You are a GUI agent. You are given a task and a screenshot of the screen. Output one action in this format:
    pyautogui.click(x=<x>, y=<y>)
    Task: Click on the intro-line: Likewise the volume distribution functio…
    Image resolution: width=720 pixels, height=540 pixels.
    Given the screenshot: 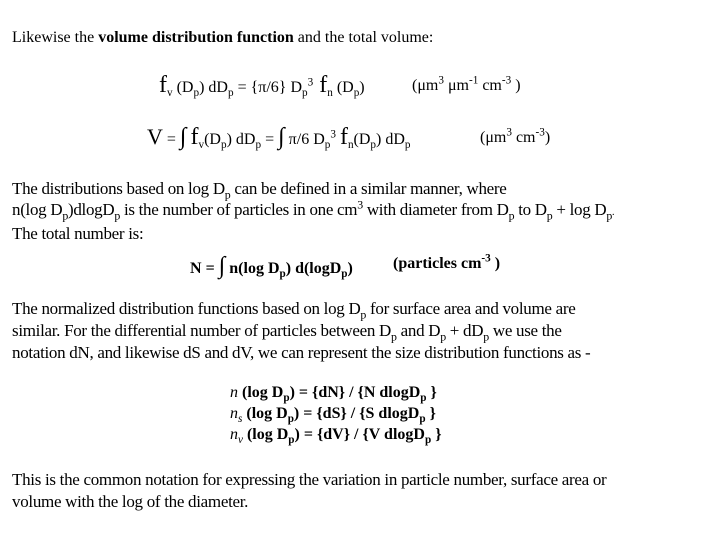 What is the action you would take?
    pyautogui.click(x=222, y=38)
    